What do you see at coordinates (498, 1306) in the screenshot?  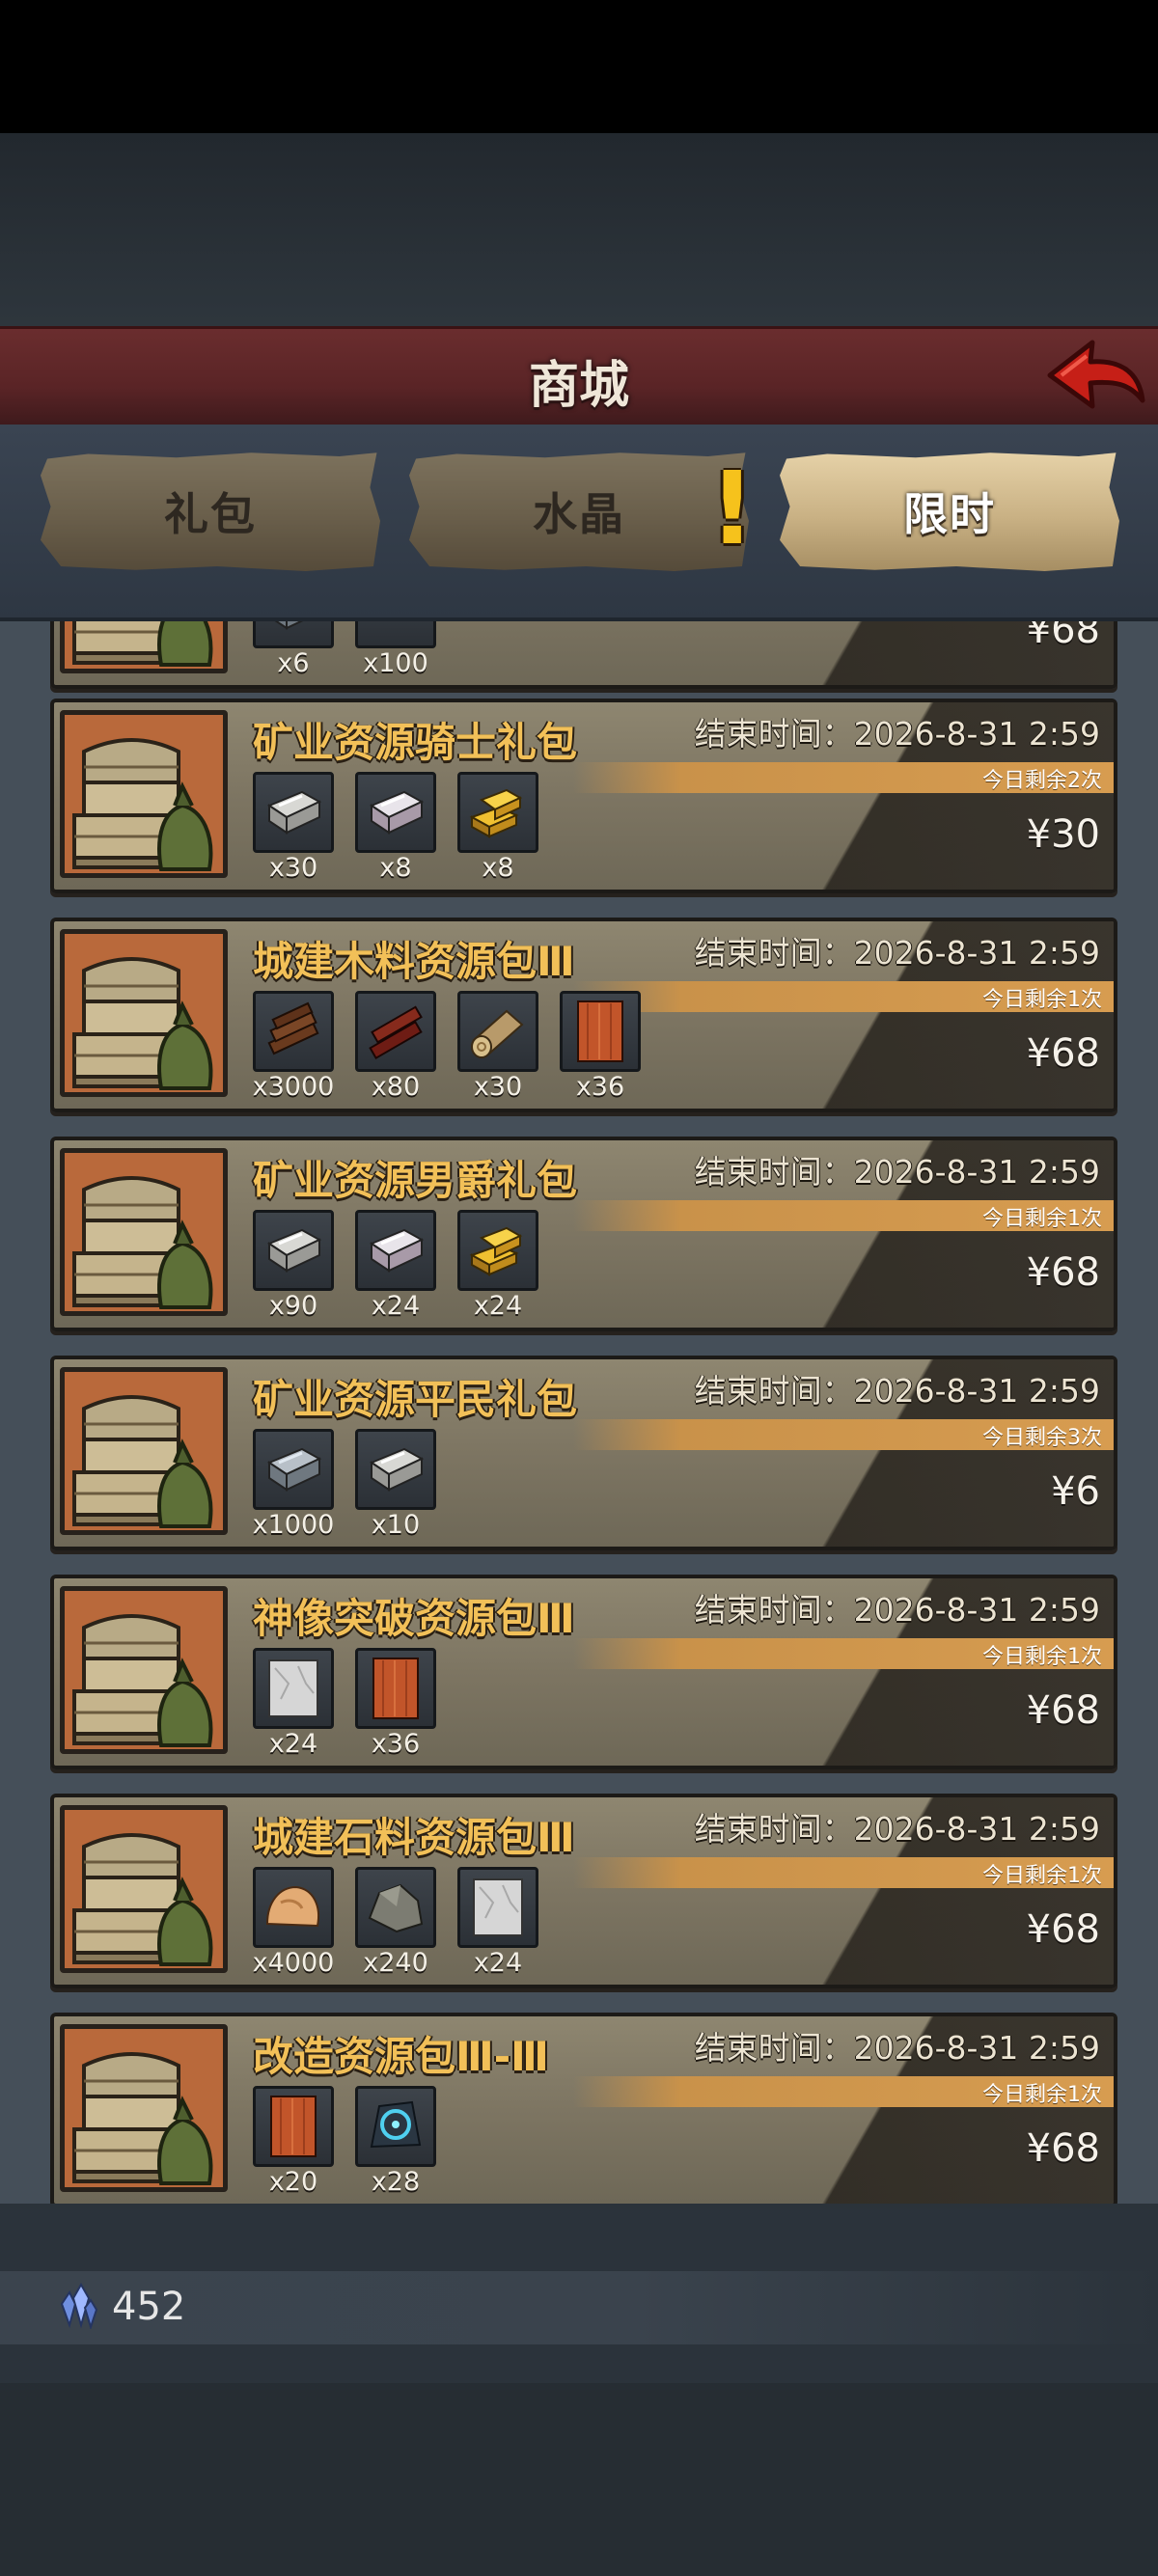 I see `item-count: x24` at bounding box center [498, 1306].